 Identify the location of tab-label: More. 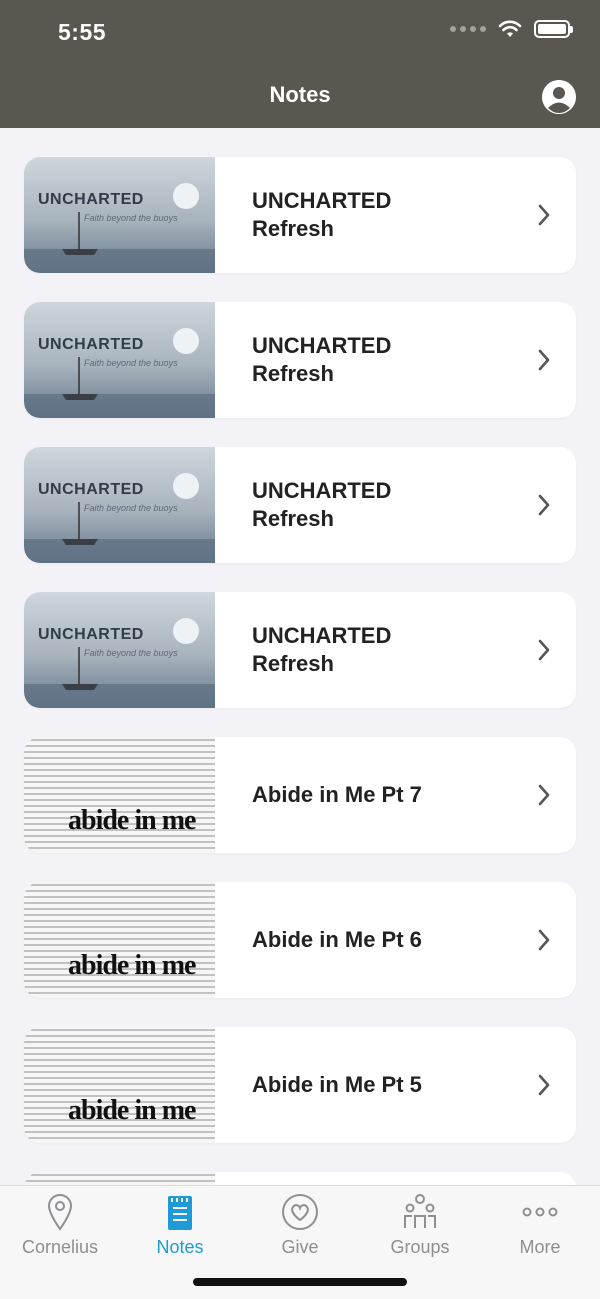
(540, 1247).